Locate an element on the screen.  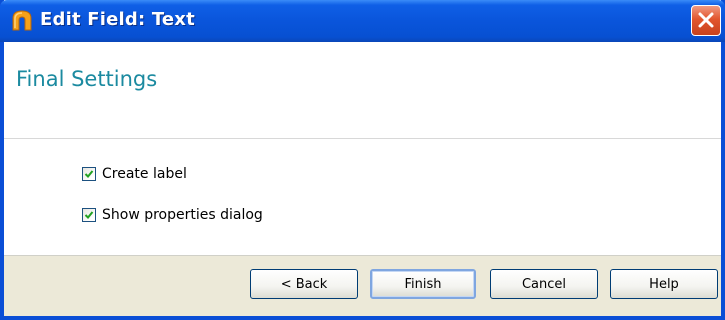
create-label-option: Create label is located at coordinates (134, 174).